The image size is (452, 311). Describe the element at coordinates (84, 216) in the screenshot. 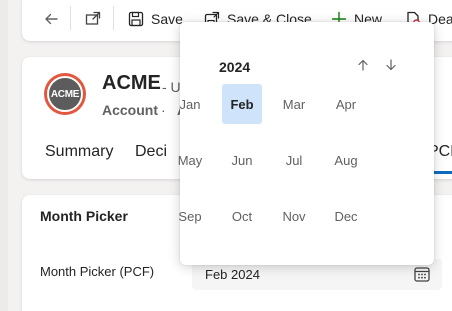

I see `section-title: Month Picker` at that location.